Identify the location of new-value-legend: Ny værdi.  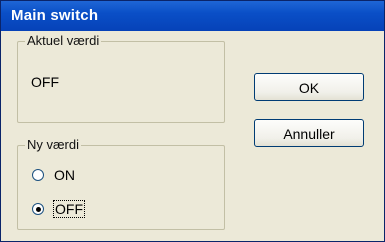
(53, 145).